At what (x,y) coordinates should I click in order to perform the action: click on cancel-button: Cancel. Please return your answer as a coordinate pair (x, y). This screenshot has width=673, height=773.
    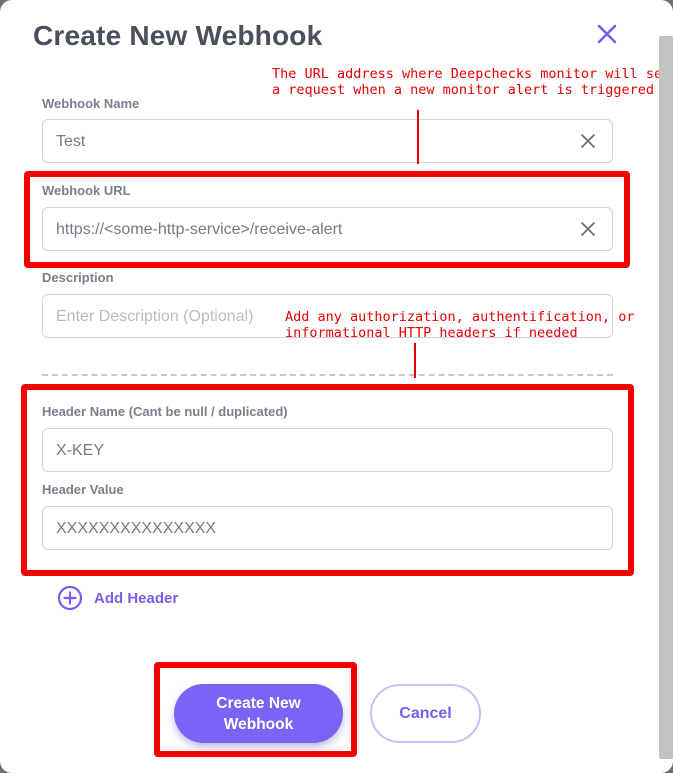
    Looking at the image, I should click on (425, 713).